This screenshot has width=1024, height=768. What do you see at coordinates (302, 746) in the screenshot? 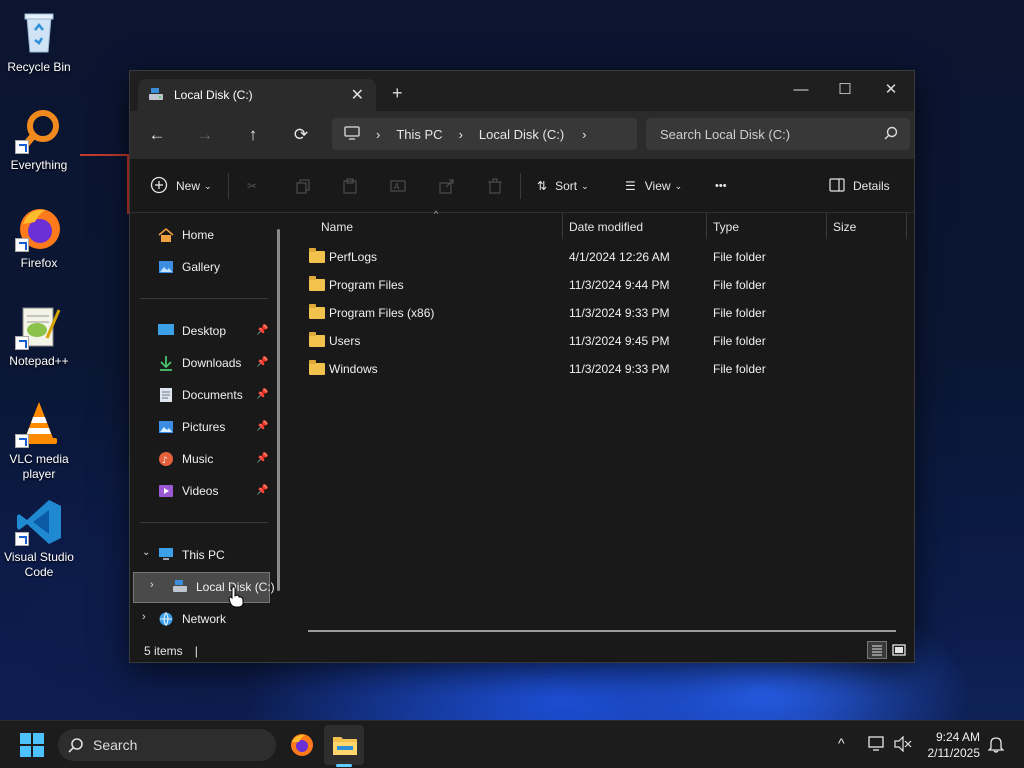
I see `taskbar-firefox-icon` at bounding box center [302, 746].